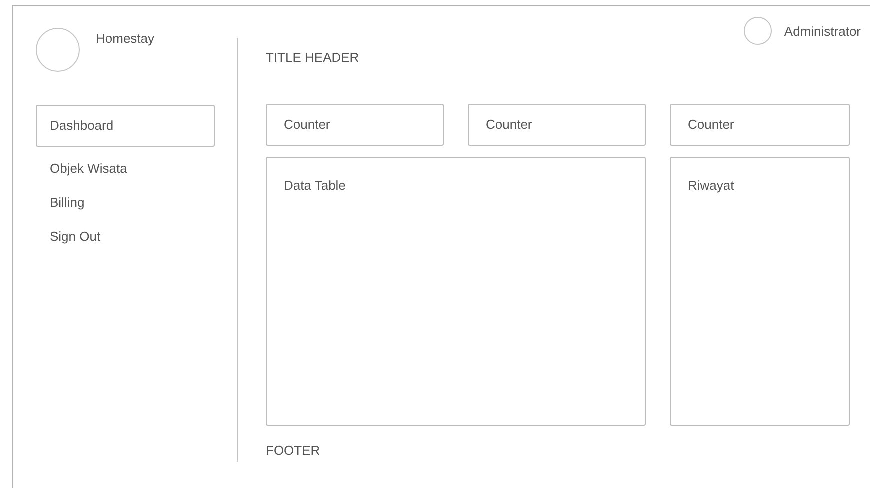  I want to click on logo-placeholder, so click(58, 50).